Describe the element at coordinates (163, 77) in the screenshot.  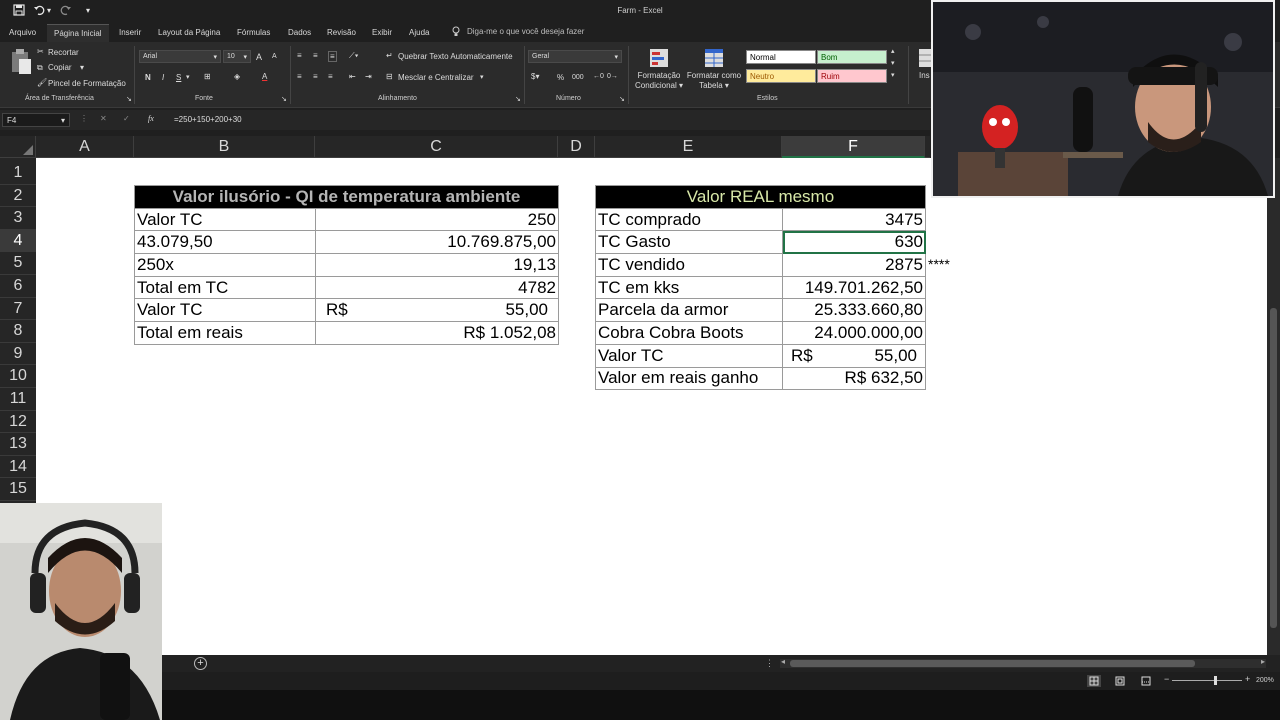
I see `italic-button: I` at that location.